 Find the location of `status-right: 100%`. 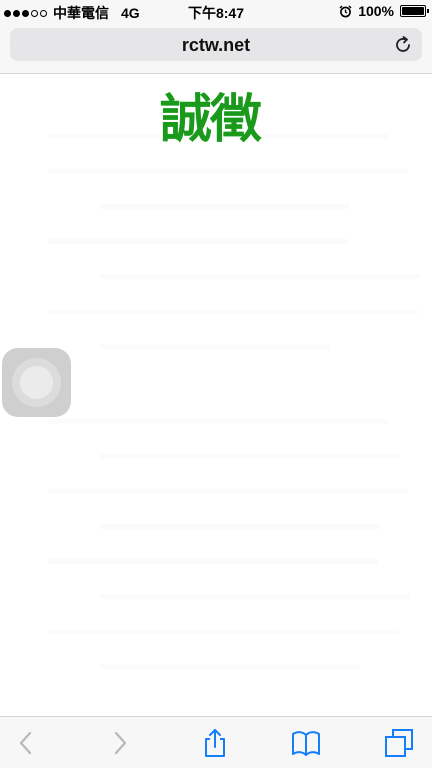

status-right: 100% is located at coordinates (384, 11).